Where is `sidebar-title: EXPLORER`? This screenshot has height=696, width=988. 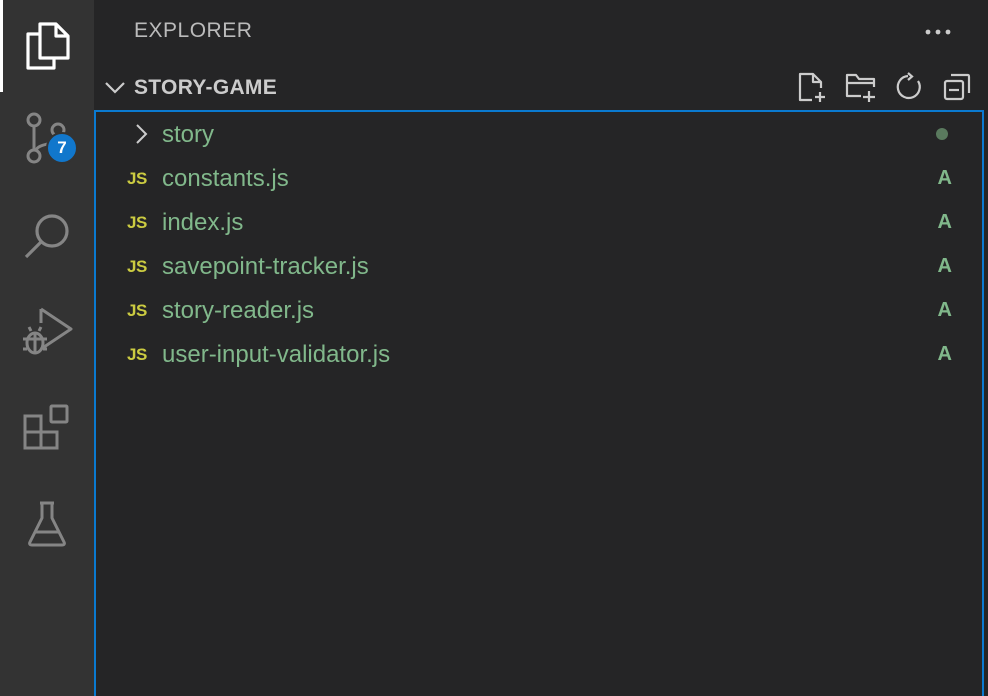 sidebar-title: EXPLORER is located at coordinates (193, 30).